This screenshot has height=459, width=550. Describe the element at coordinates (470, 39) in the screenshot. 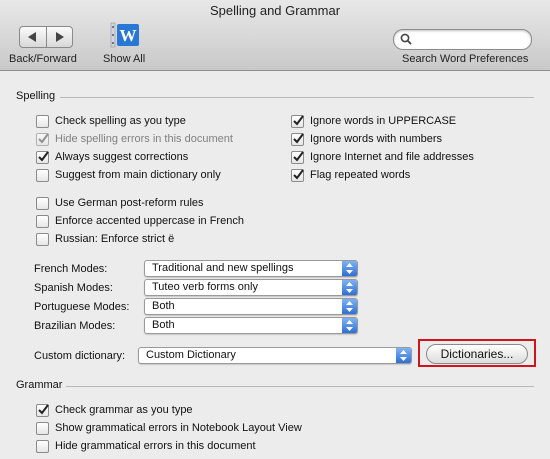

I see `search-input` at that location.